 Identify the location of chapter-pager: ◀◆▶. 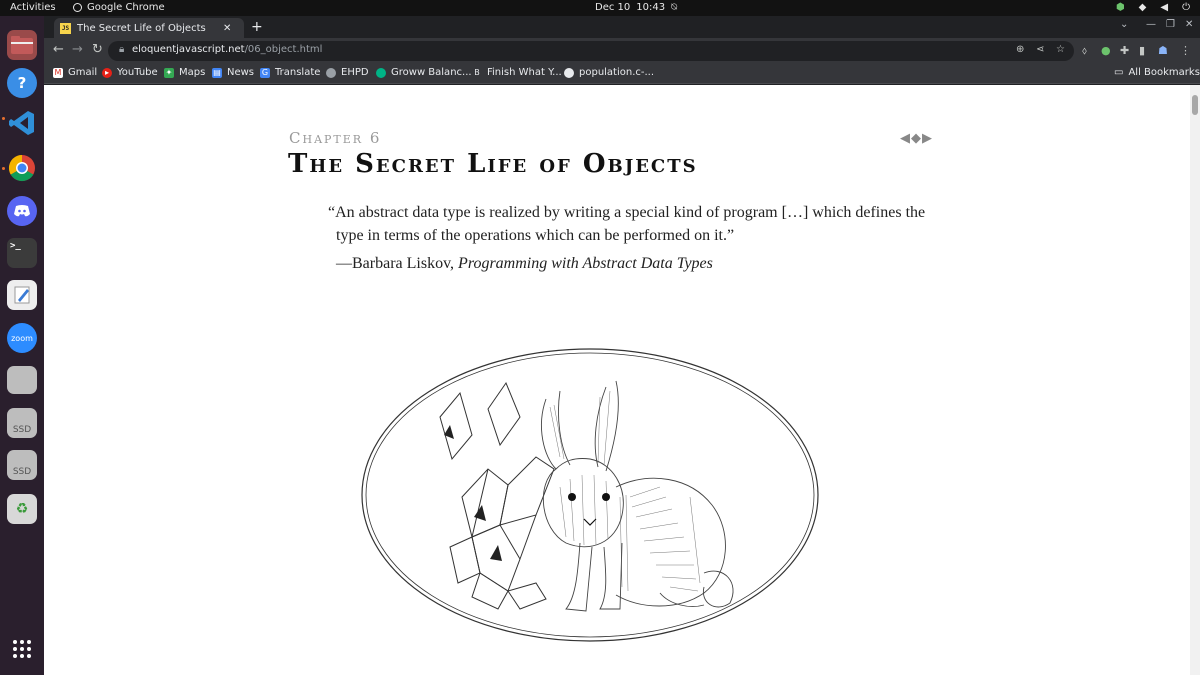
(916, 138).